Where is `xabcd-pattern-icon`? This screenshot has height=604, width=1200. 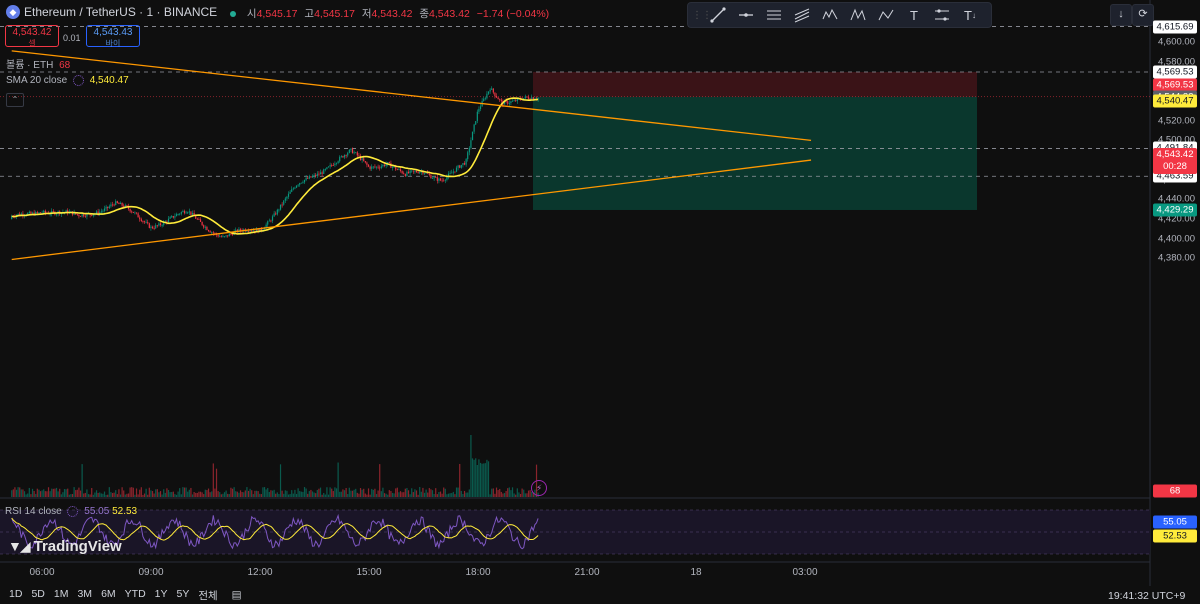
xabcd-pattern-icon is located at coordinates (858, 15).